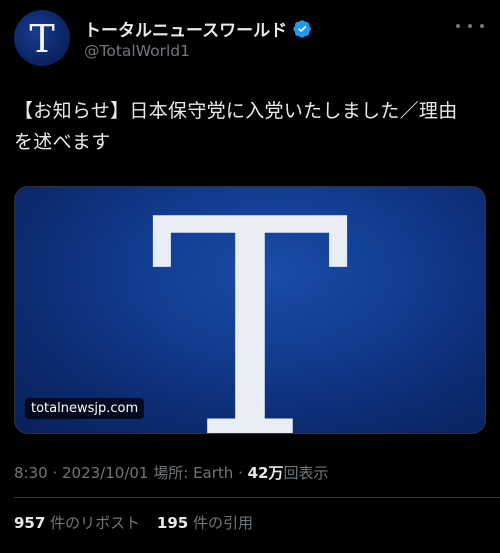  I want to click on avatar-logo-letter: T, so click(42, 39).